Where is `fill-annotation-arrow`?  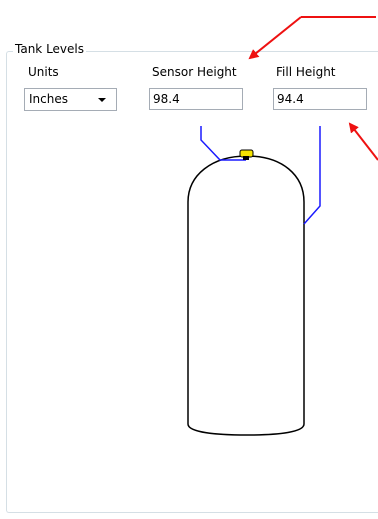
fill-annotation-arrow is located at coordinates (363, 141).